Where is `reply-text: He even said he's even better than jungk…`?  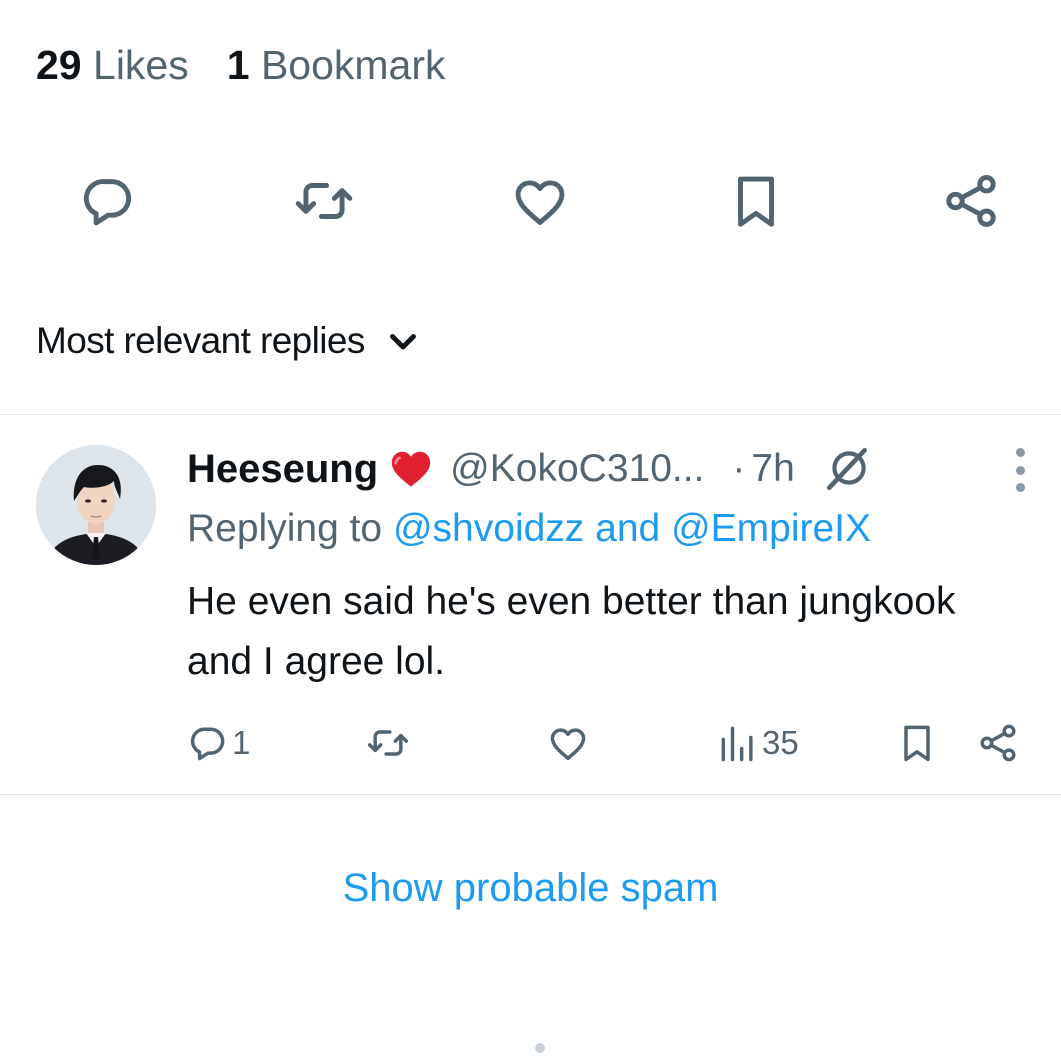 reply-text: He even said he's even better than jungk… is located at coordinates (571, 631).